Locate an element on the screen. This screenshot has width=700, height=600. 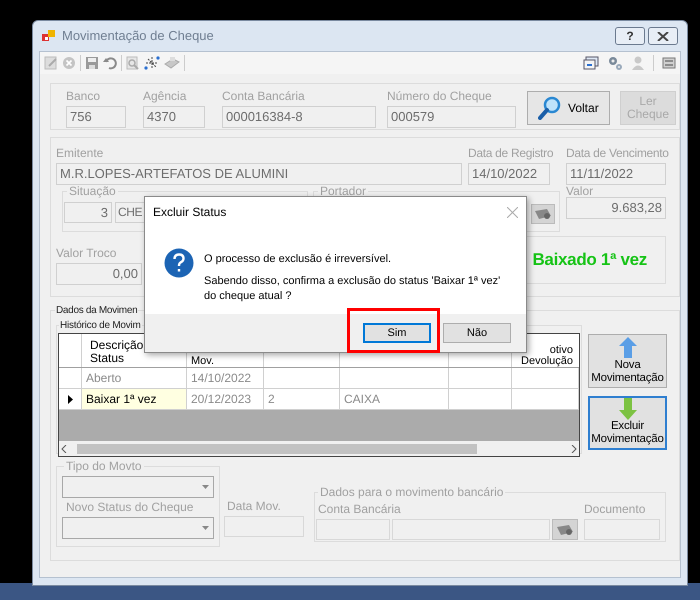
dialog-message: O processo de exclusão é irreversível. is located at coordinates (298, 259).